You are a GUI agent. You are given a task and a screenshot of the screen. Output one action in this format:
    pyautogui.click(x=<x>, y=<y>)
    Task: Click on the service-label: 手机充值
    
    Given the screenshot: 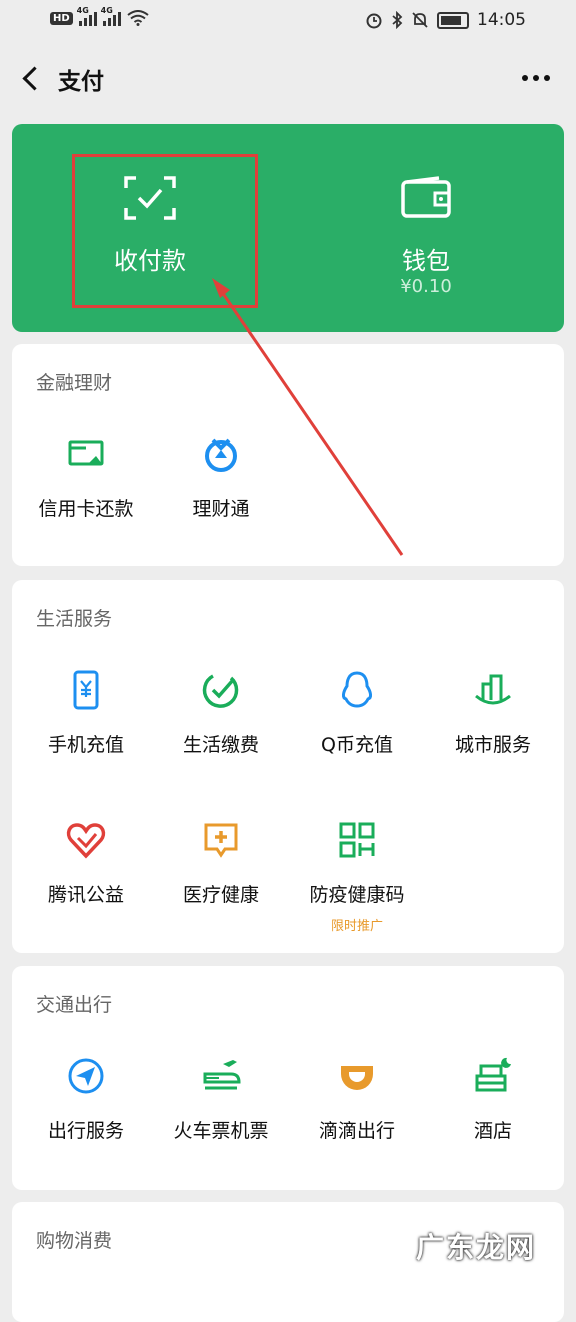 What is the action you would take?
    pyautogui.click(x=86, y=743)
    